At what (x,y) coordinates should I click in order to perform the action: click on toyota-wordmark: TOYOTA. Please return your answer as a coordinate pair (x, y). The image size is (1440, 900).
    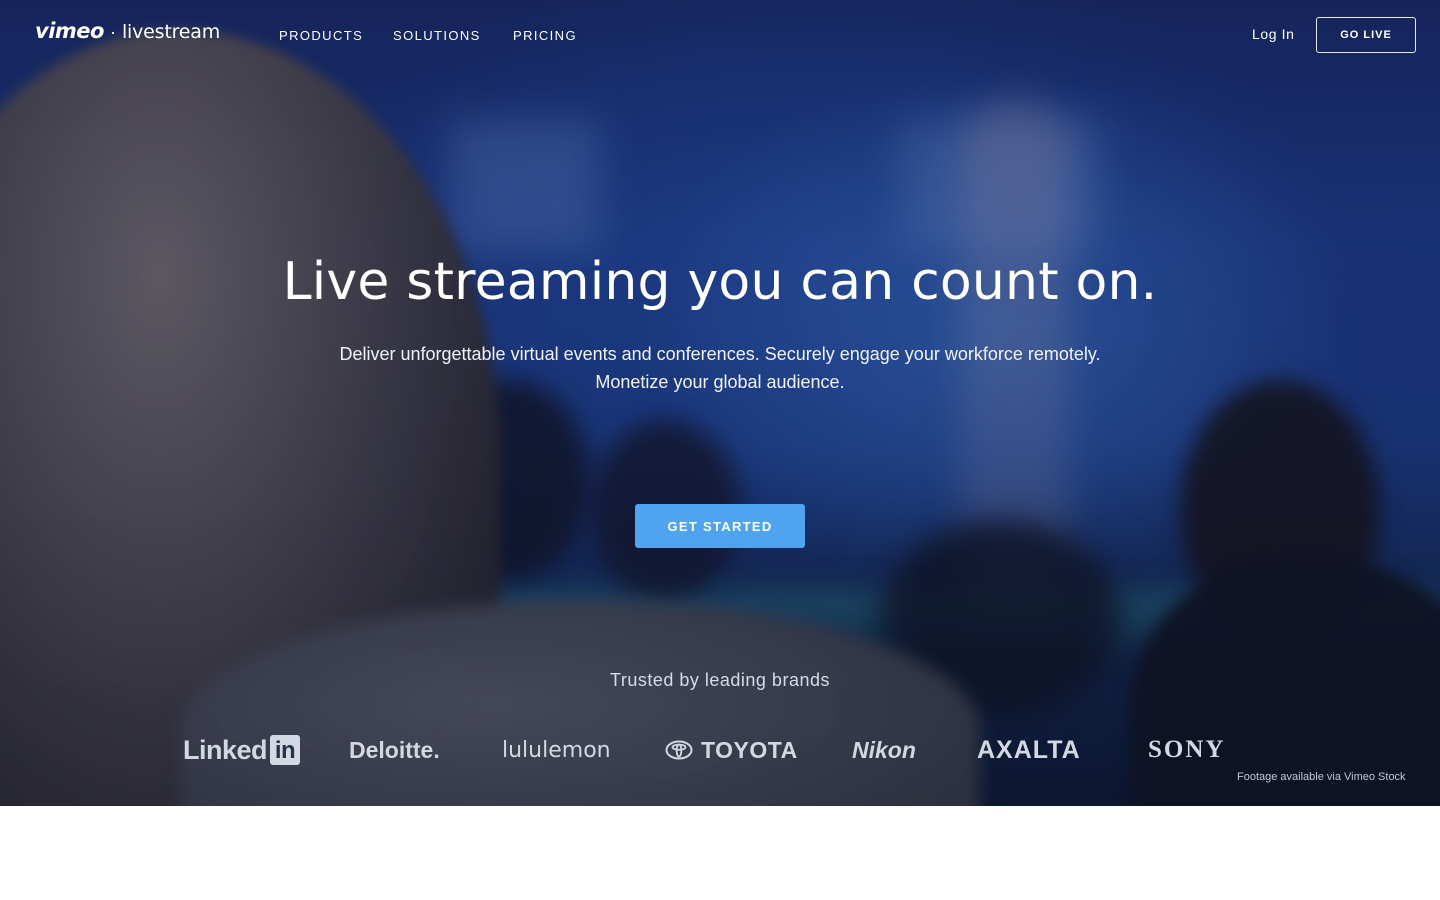
    Looking at the image, I should click on (749, 749).